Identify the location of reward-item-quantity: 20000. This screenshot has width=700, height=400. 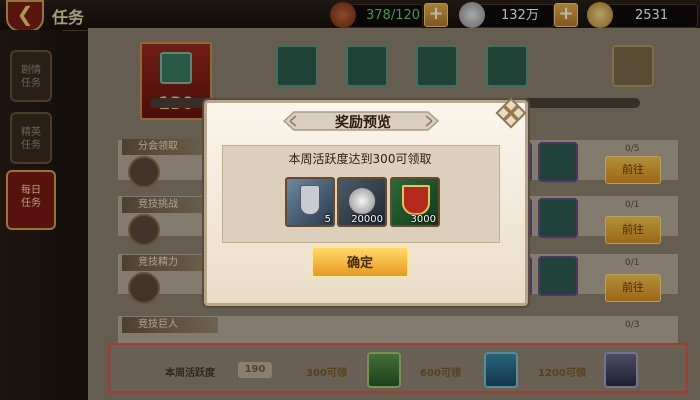
(367, 219).